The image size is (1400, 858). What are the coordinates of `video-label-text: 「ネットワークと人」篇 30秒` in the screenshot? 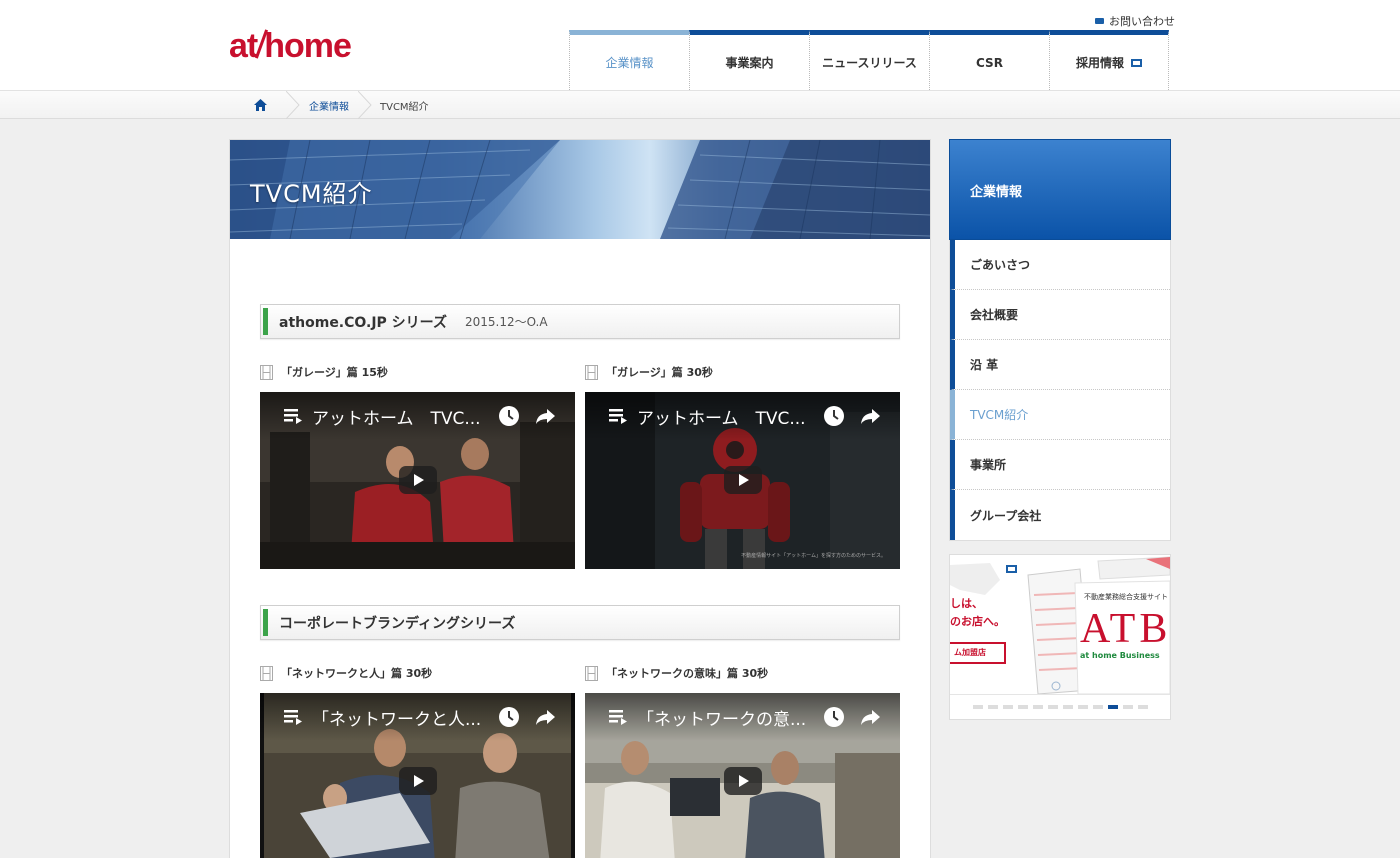 It's located at (357, 673).